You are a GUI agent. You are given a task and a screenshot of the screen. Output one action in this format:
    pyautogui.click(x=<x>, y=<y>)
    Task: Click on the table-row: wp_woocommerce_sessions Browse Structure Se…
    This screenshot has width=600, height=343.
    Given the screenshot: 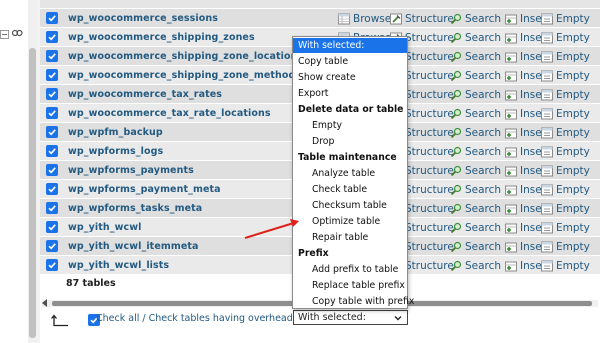 What is the action you would take?
    pyautogui.click(x=320, y=20)
    